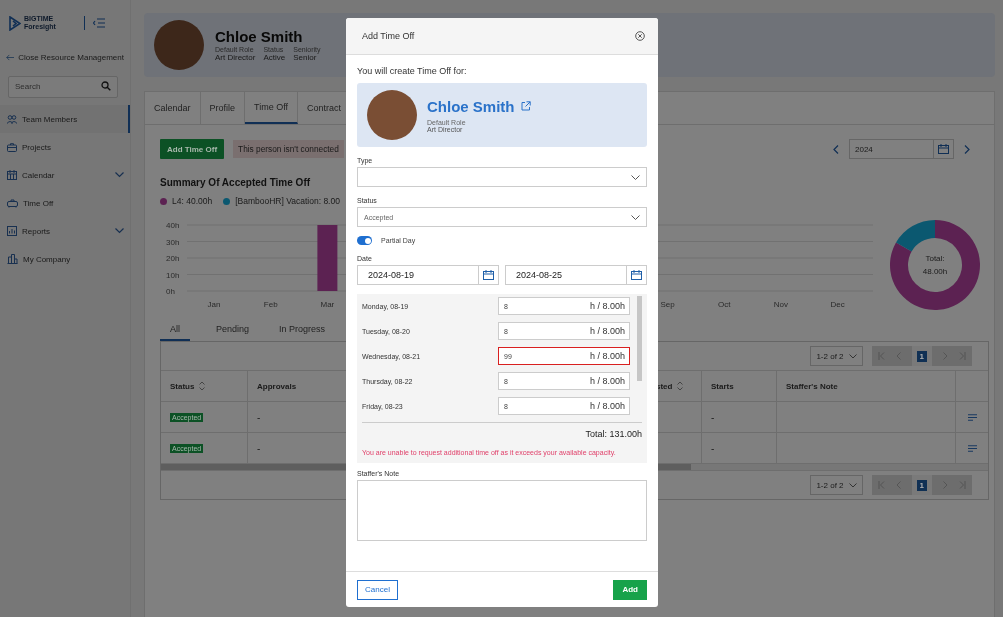  I want to click on collapse-menu-icon, so click(98, 23).